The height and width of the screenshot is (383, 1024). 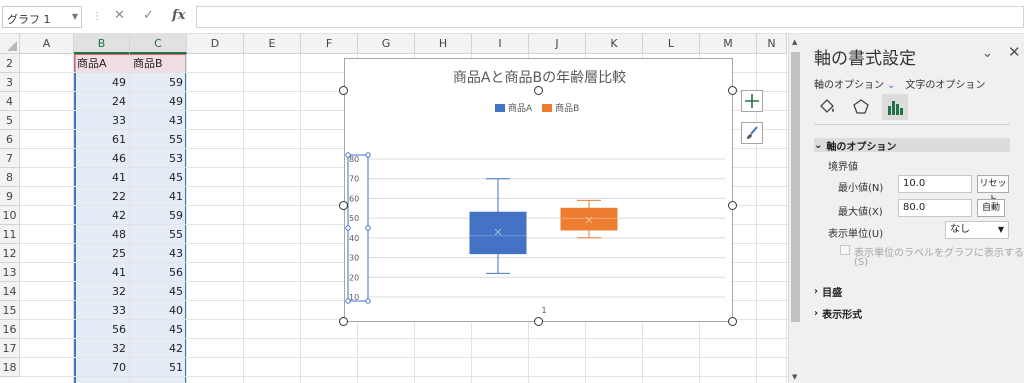 I want to click on row-header-3: 3, so click(x=10, y=82).